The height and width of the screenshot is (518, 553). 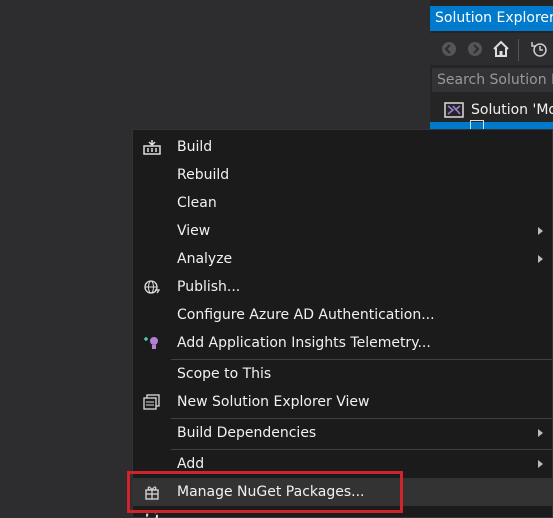 I want to click on solution-icon, so click(x=454, y=110).